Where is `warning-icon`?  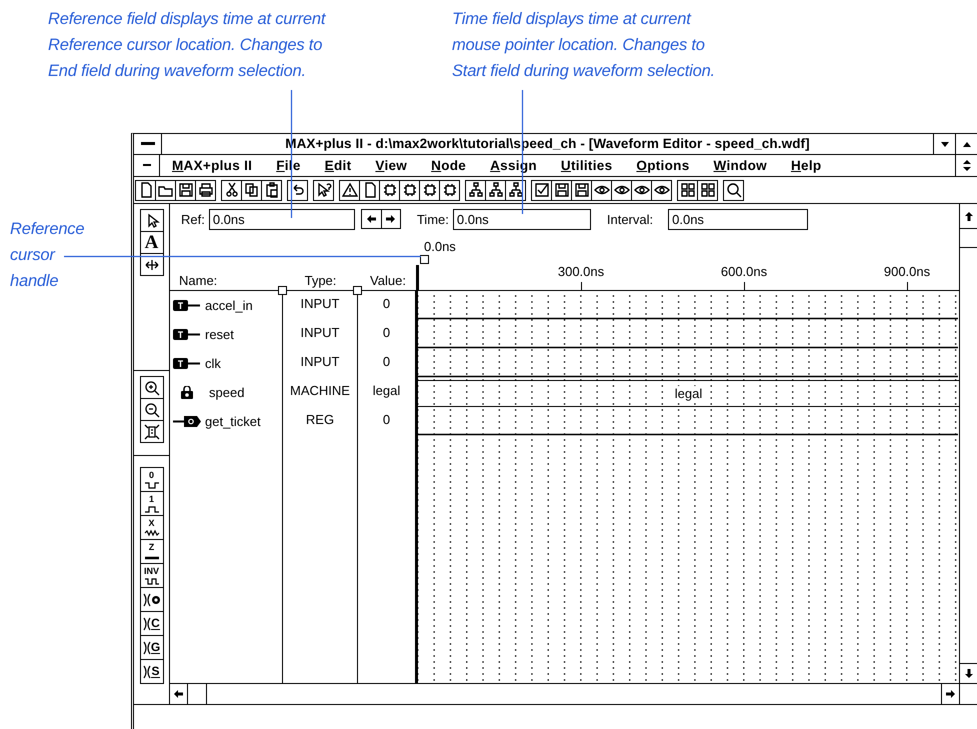 warning-icon is located at coordinates (350, 190).